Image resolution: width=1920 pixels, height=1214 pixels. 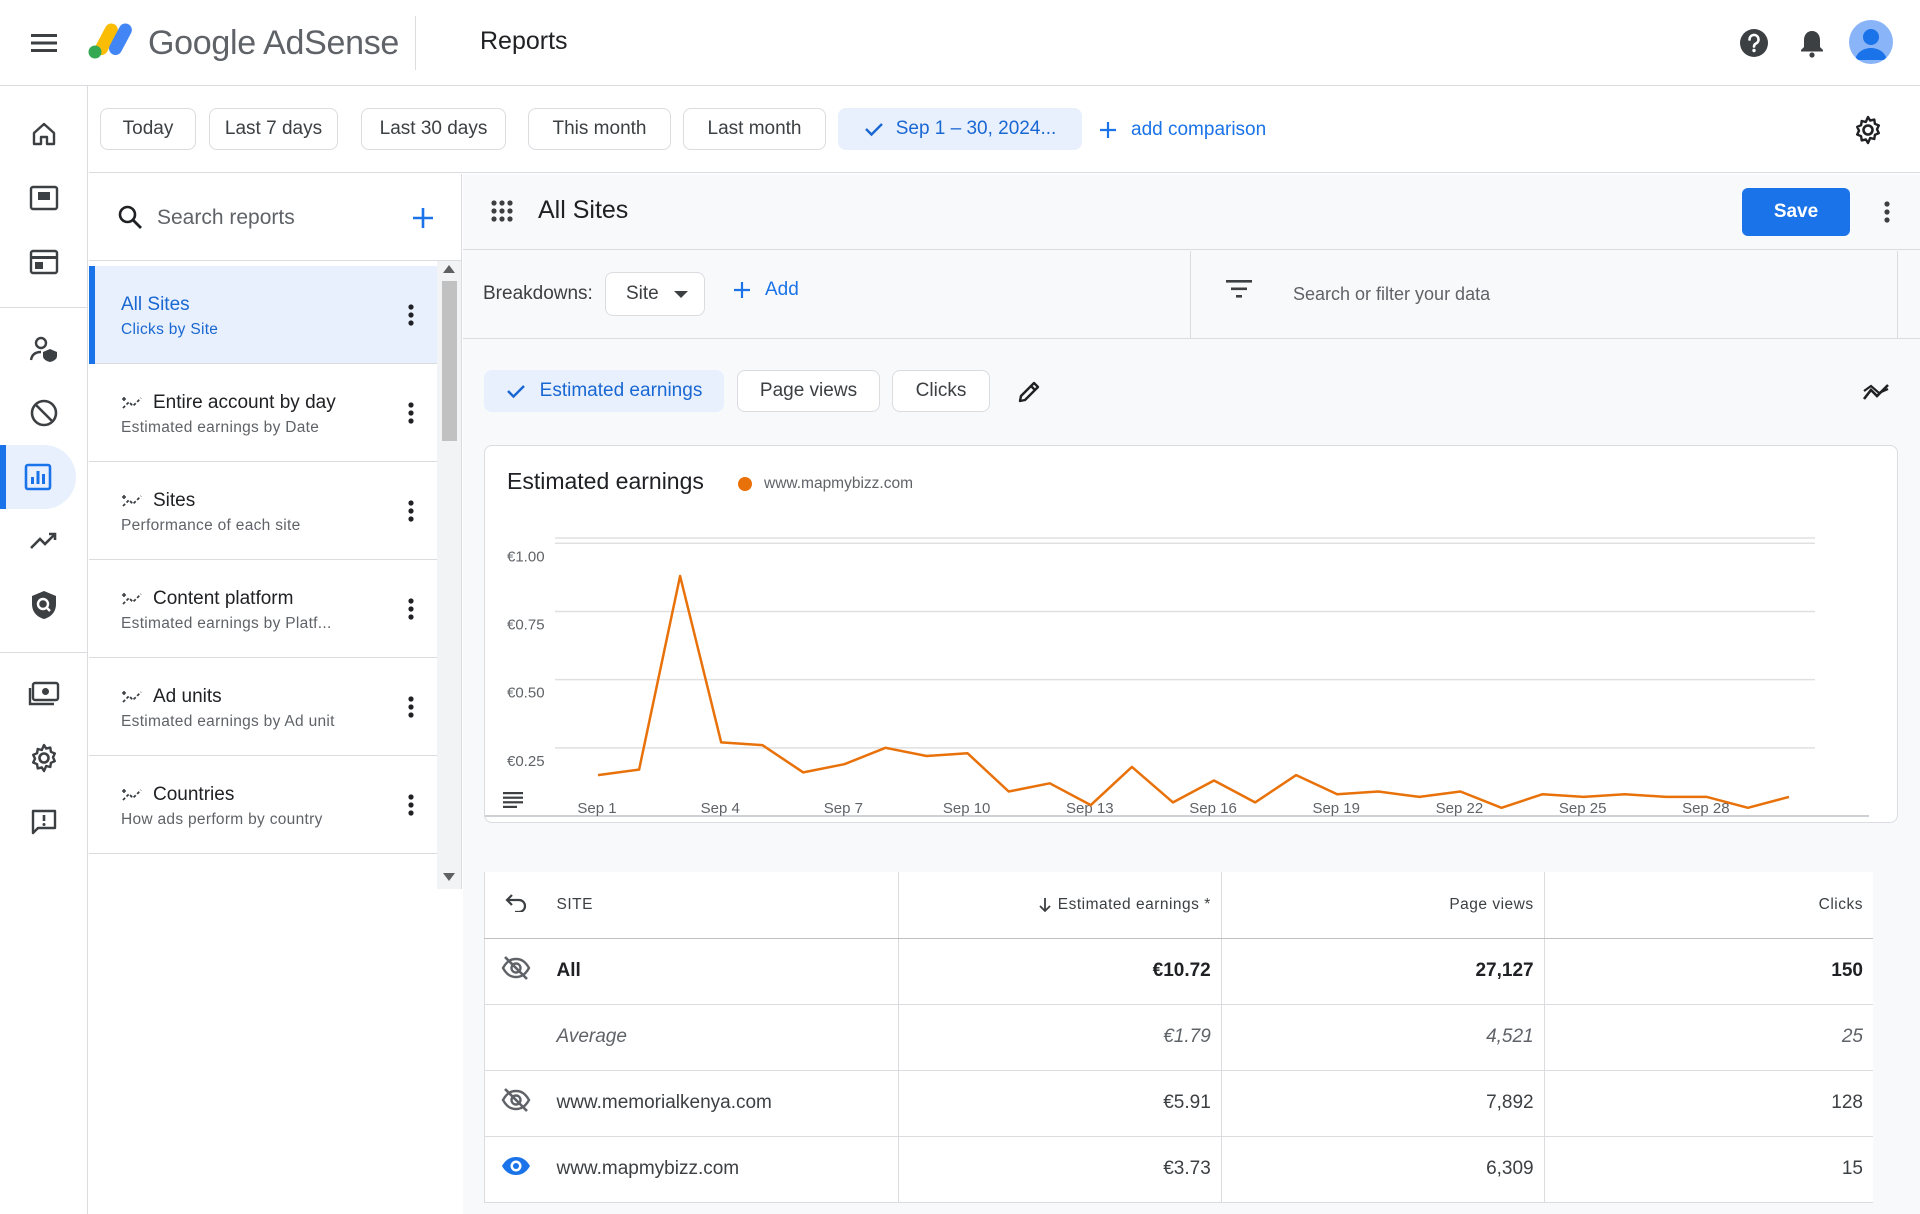 What do you see at coordinates (44, 43) in the screenshot?
I see `menu-icon` at bounding box center [44, 43].